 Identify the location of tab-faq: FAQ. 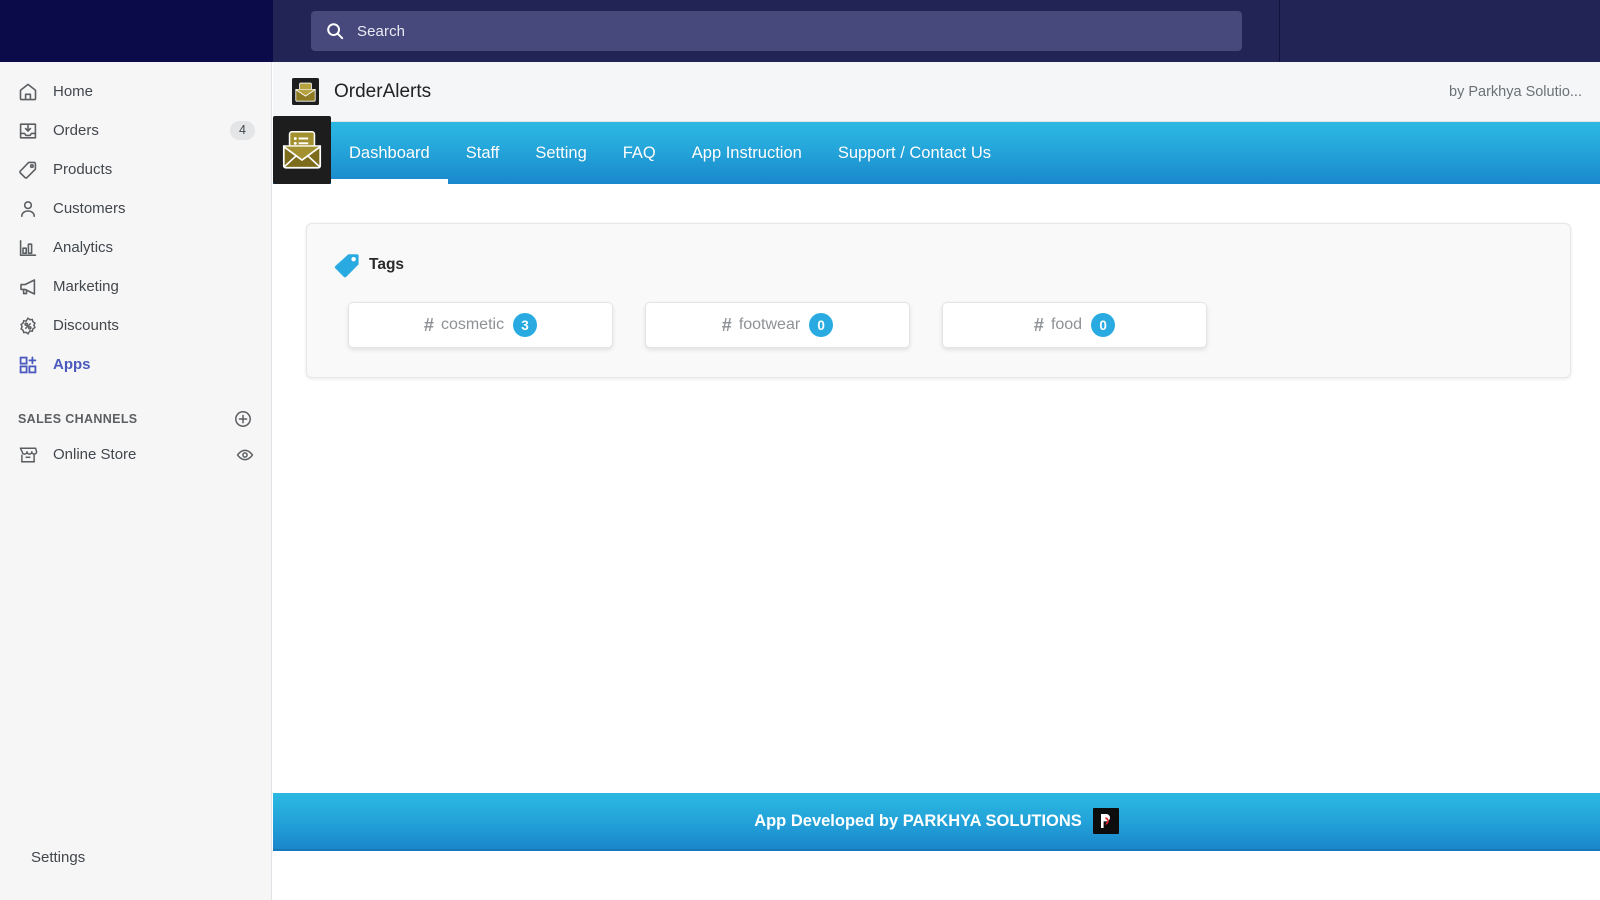
(639, 153).